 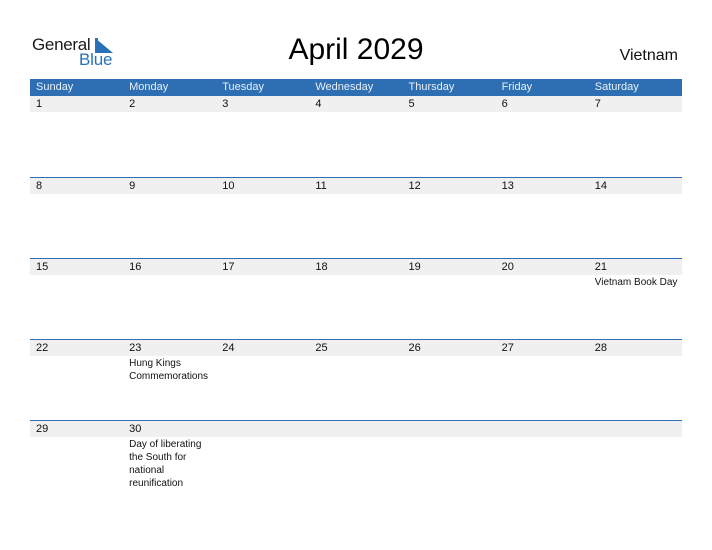 What do you see at coordinates (356, 348) in the screenshot?
I see `date-strip: 22 23 24 25 26 27 28` at bounding box center [356, 348].